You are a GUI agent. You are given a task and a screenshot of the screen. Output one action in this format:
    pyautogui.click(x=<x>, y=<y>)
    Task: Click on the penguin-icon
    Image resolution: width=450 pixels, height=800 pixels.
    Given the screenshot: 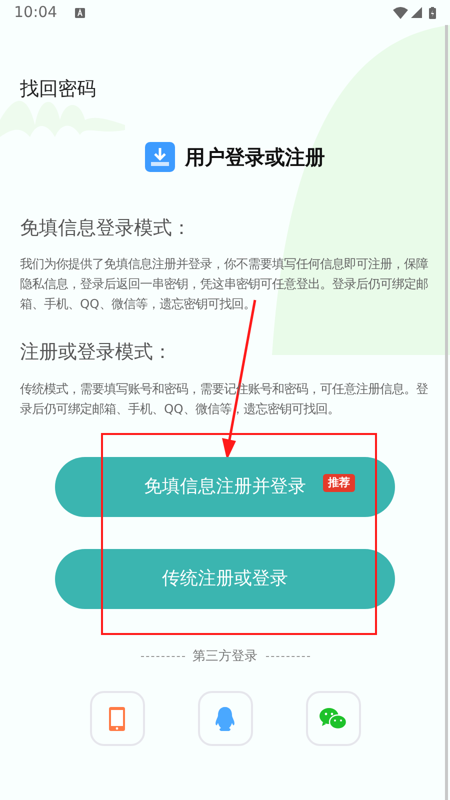 What is the action you would take?
    pyautogui.click(x=225, y=719)
    